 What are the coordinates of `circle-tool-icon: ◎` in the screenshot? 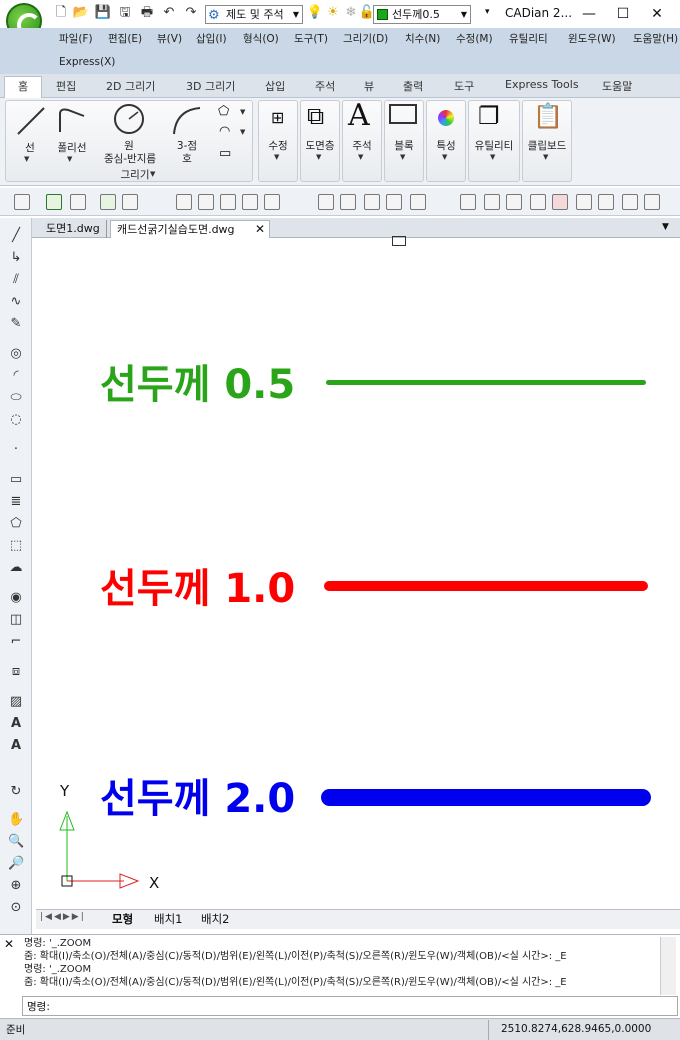 It's located at (16, 354).